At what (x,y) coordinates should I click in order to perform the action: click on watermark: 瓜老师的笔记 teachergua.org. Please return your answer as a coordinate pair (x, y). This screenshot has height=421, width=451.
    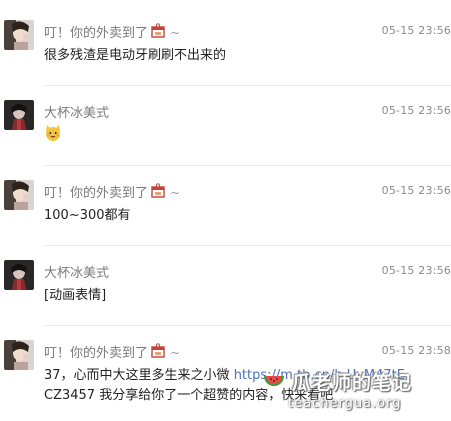
    Looking at the image, I should click on (352, 391).